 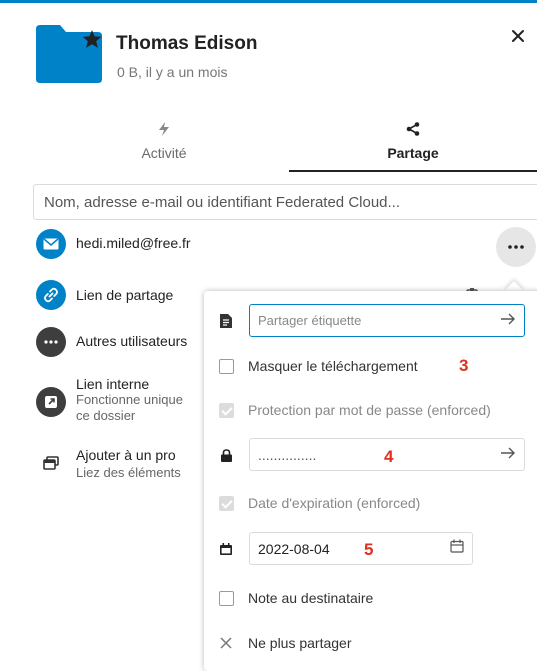 What do you see at coordinates (464, 365) in the screenshot?
I see `annotation-3: 3` at bounding box center [464, 365].